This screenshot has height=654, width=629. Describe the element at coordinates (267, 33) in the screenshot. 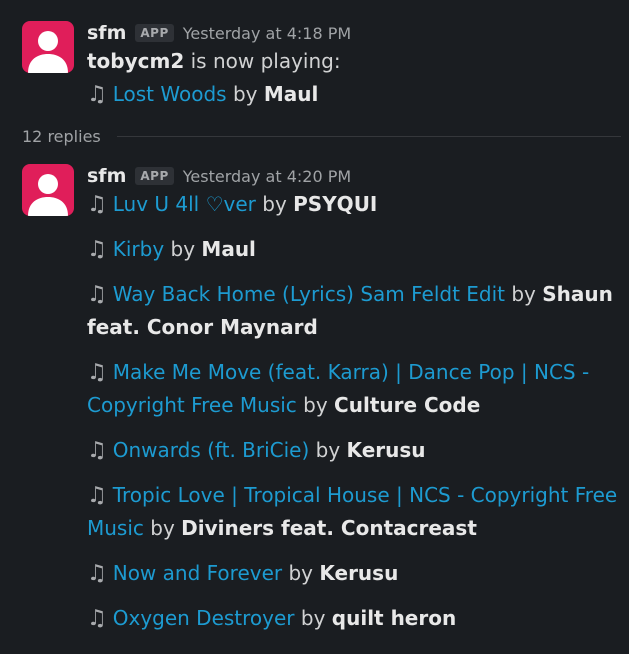

I see `timestamp: Yesterday at 4:18 PM` at that location.